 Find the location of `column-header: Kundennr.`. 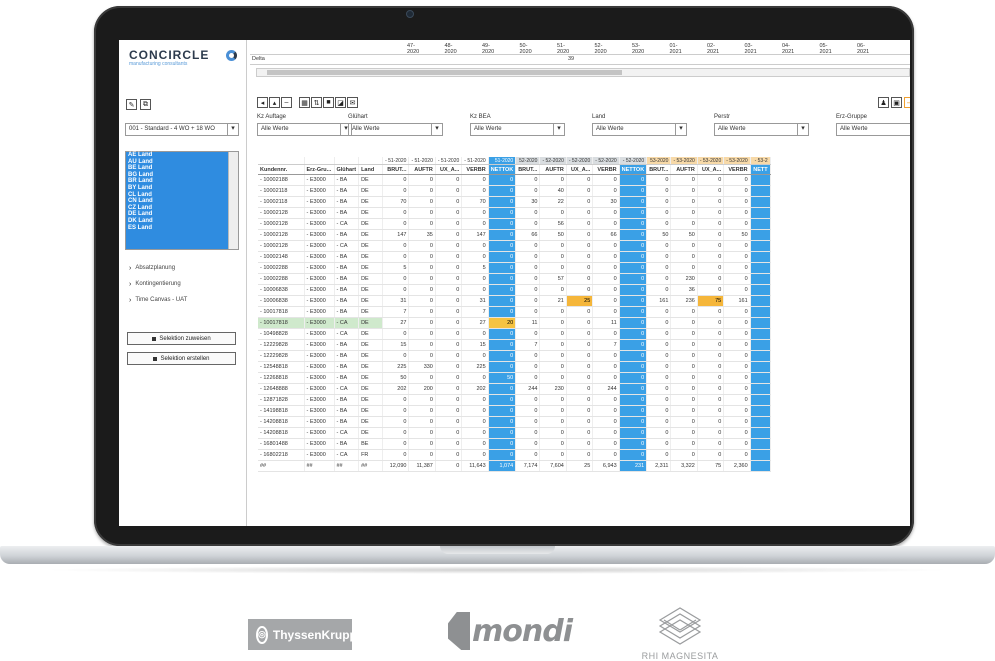

column-header: Kundennr. is located at coordinates (281, 169).